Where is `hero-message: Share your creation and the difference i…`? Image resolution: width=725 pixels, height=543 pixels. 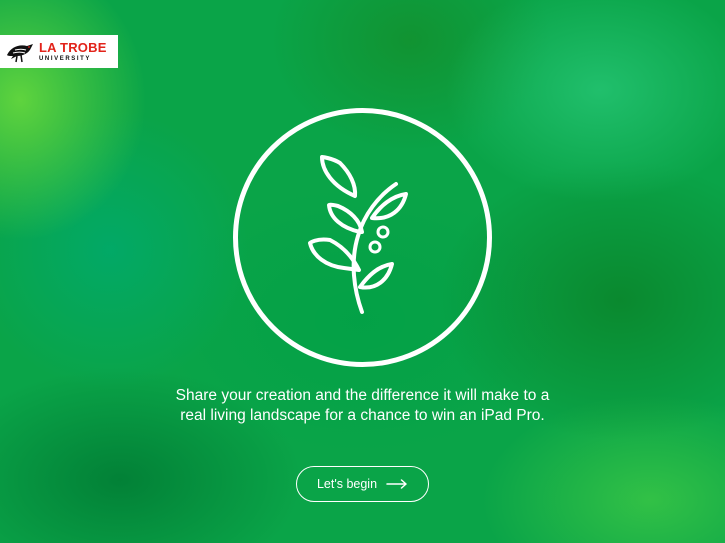 hero-message: Share your creation and the difference i… is located at coordinates (362, 406).